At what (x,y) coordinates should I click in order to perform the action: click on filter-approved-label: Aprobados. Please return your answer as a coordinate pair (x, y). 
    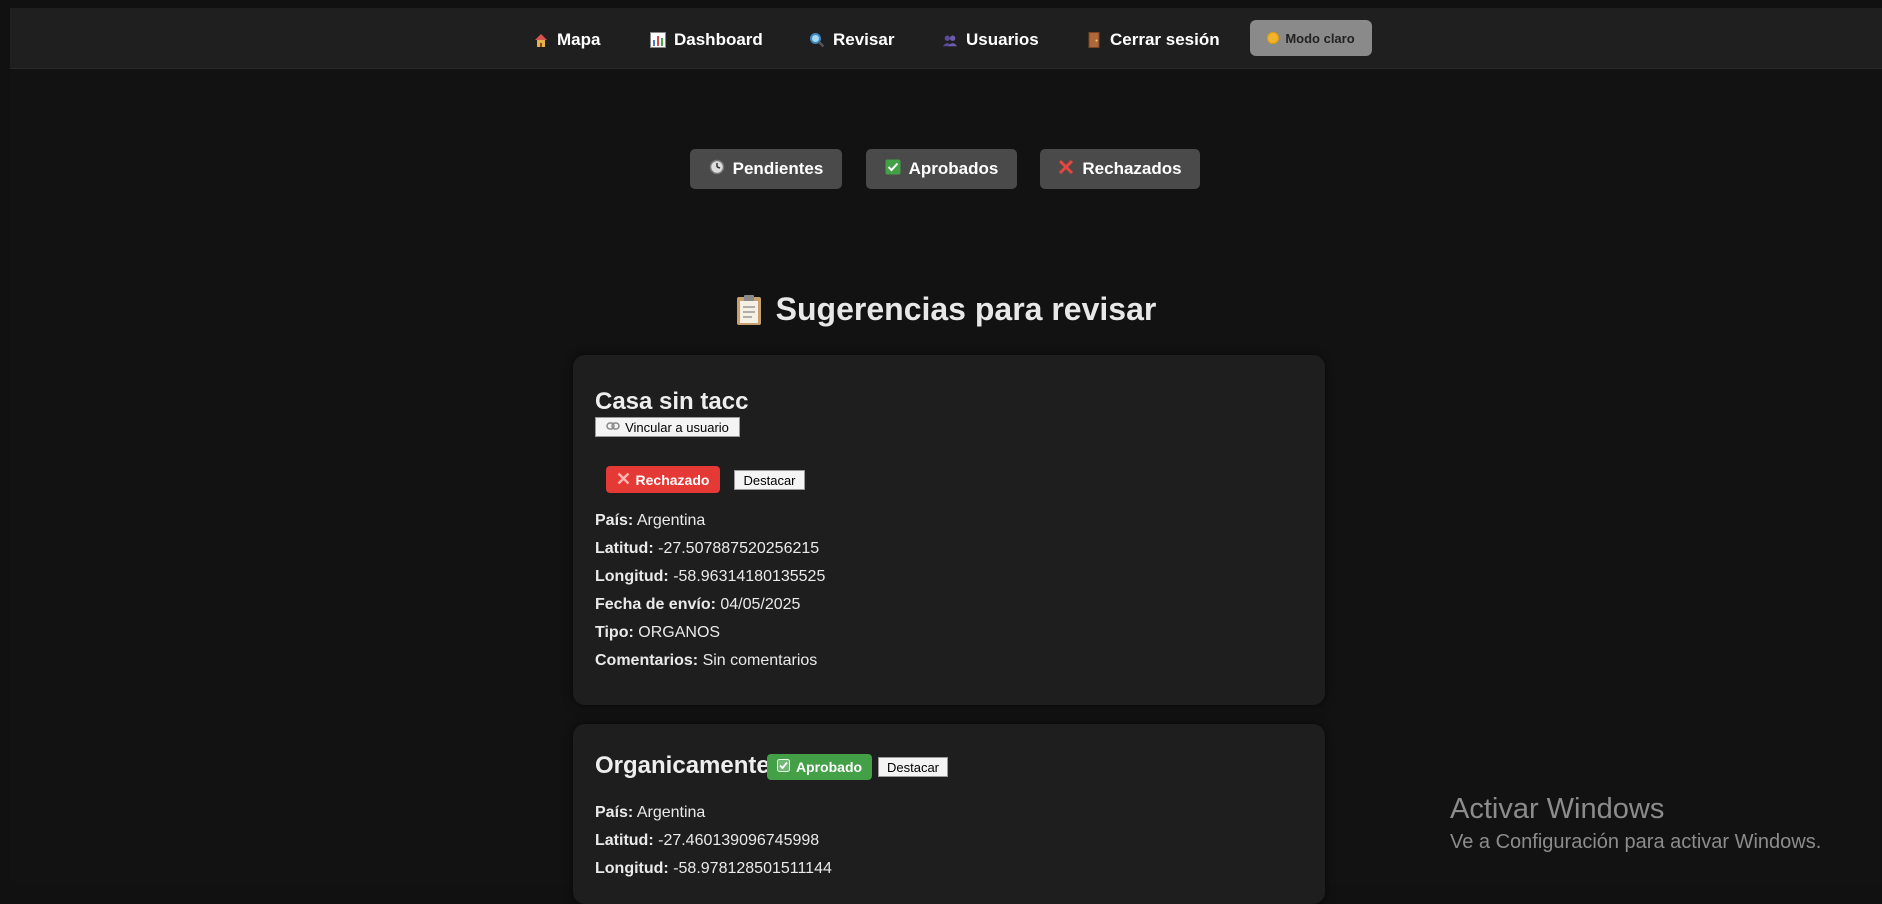
    Looking at the image, I should click on (953, 168).